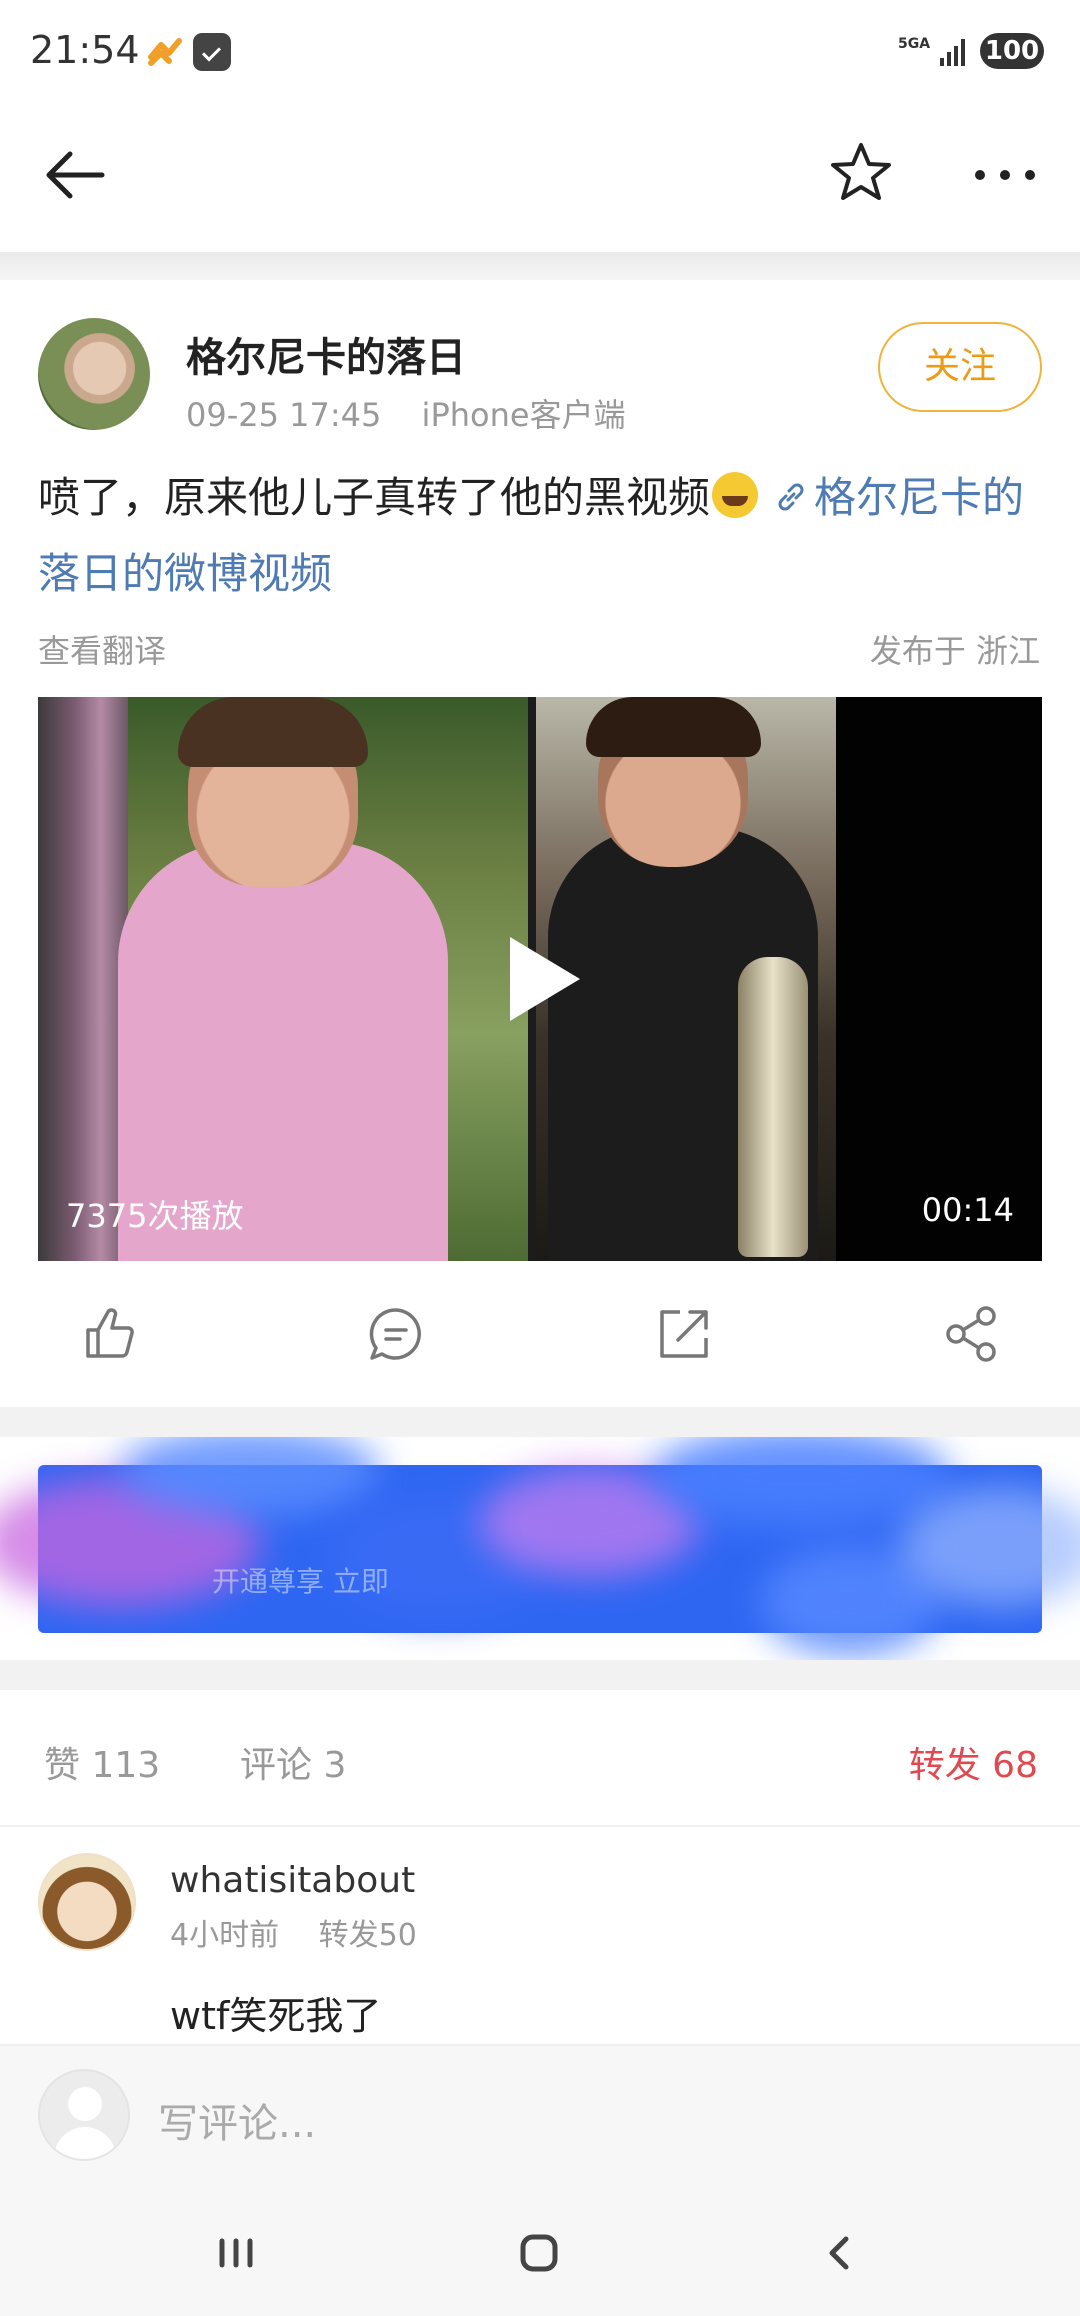 The height and width of the screenshot is (2316, 1080). I want to click on author-avatar, so click(94, 374).